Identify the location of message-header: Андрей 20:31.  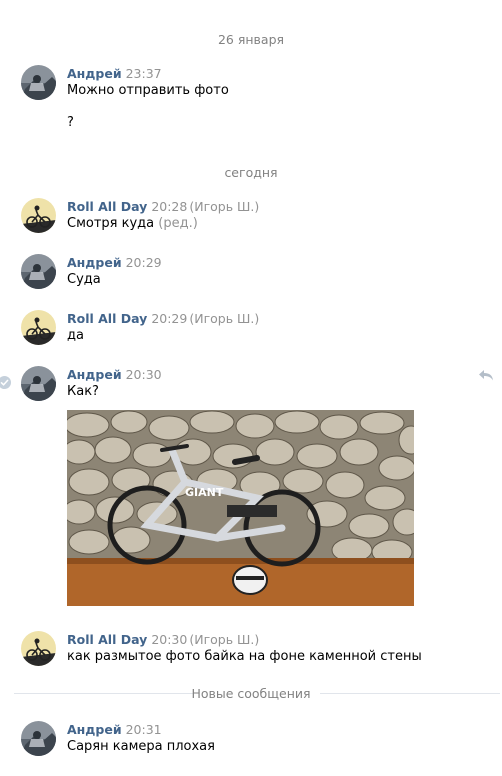
(114, 729).